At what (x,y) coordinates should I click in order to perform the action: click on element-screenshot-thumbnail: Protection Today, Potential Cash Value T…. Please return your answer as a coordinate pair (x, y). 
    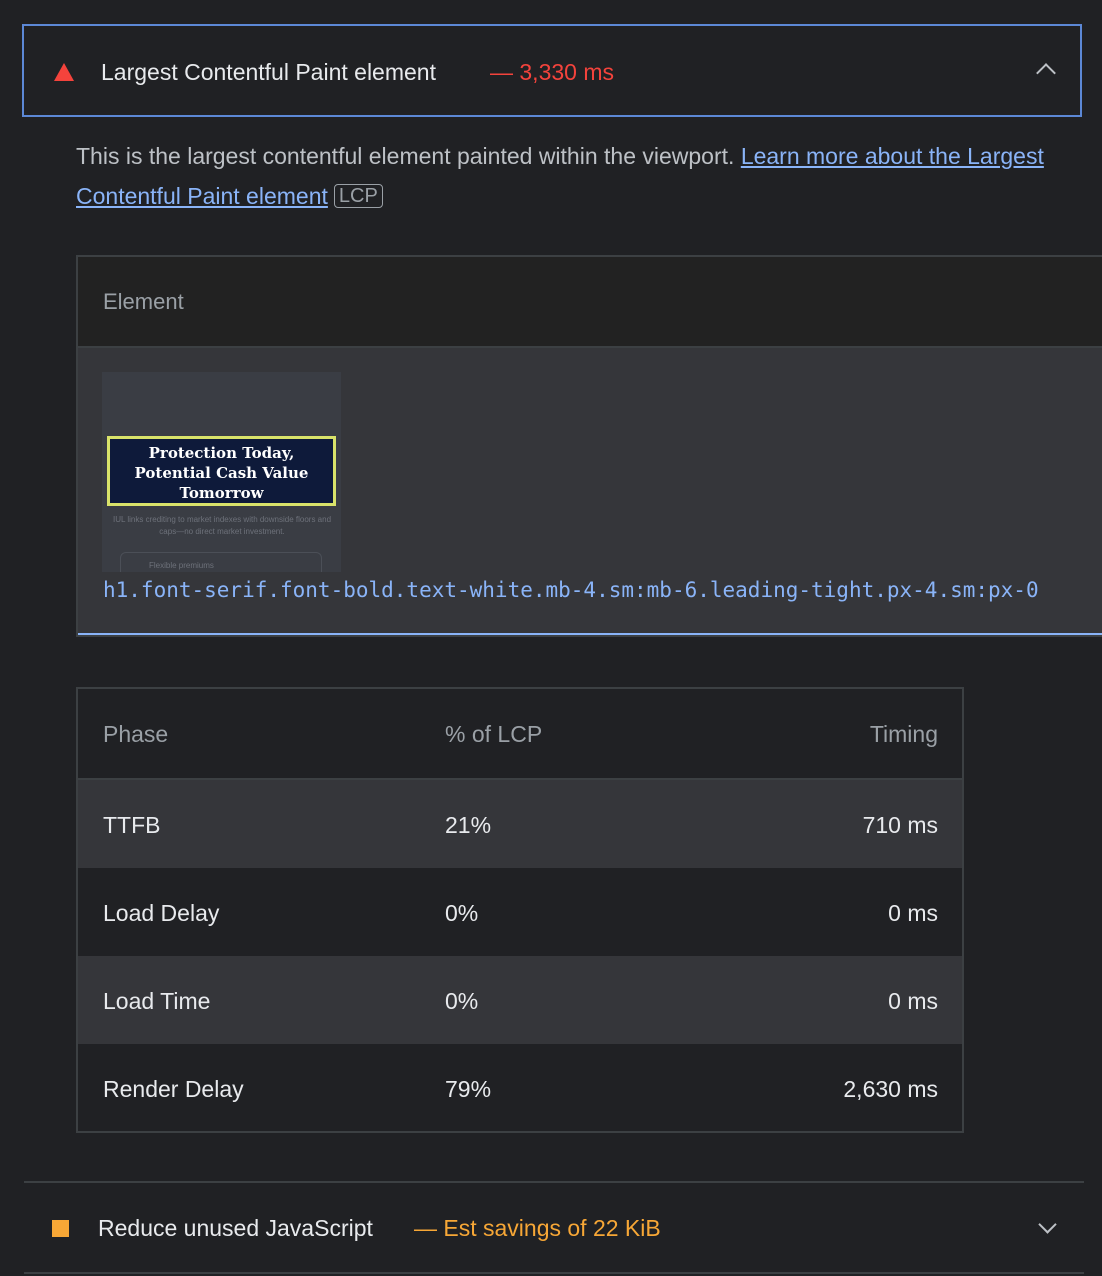
    Looking at the image, I should click on (221, 472).